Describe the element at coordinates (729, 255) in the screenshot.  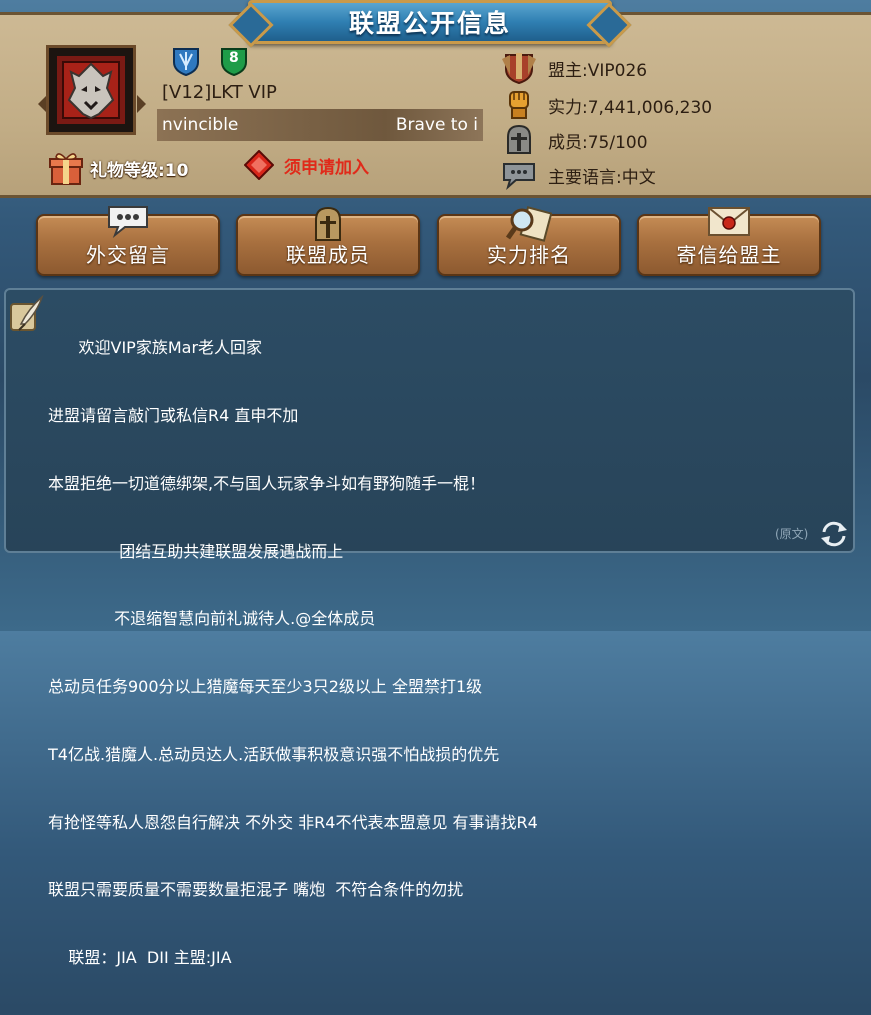
I see `mail-leader-label: 寄信给盟主` at that location.